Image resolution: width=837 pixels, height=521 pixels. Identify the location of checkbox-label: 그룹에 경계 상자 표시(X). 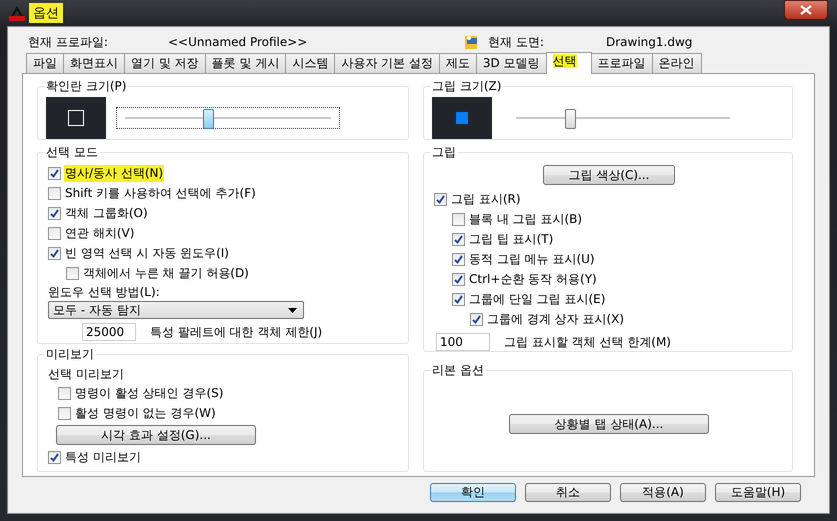
(556, 319).